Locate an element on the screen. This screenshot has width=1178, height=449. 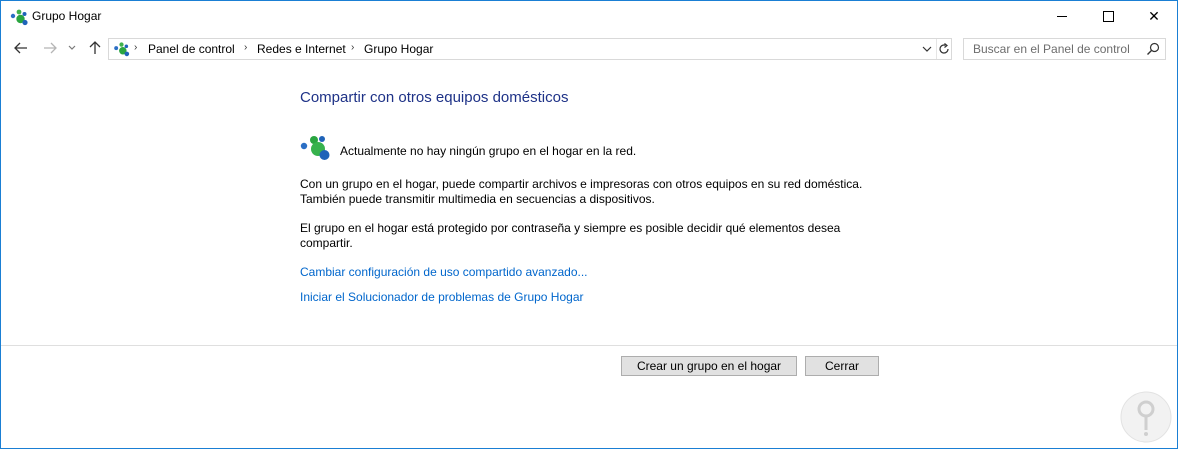
close-icon: ✕ is located at coordinates (1154, 16).